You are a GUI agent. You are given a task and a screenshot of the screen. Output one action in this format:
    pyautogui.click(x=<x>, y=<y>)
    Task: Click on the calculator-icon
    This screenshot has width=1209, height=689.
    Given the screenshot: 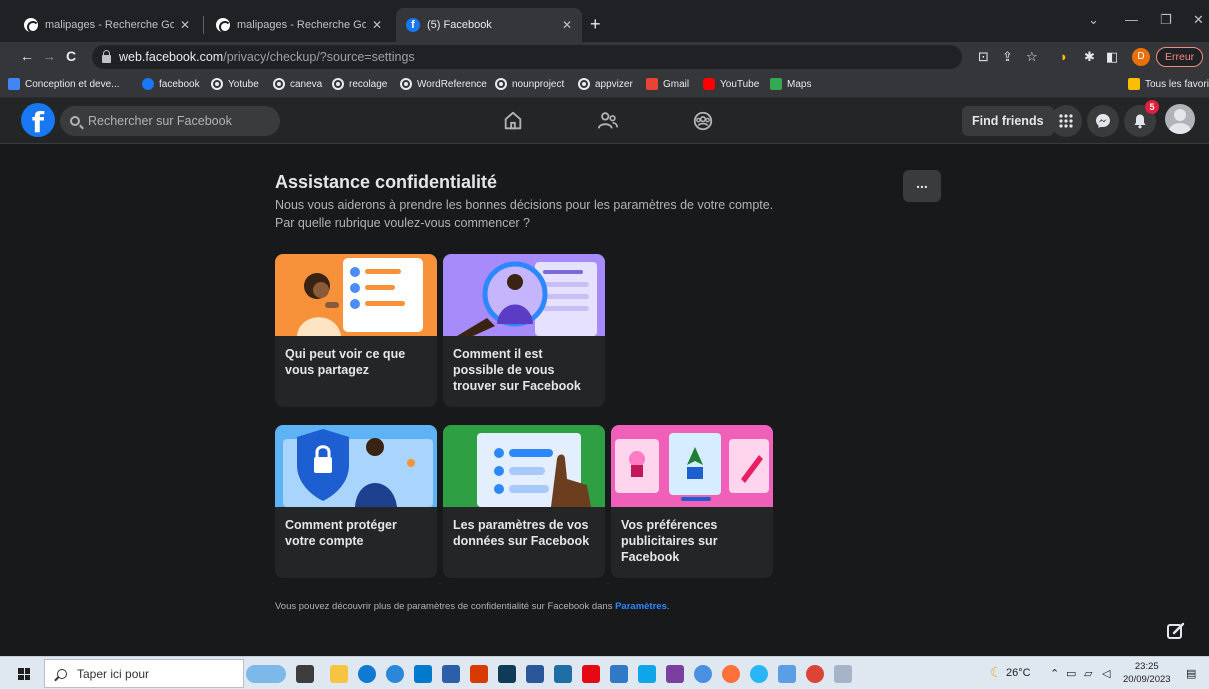 What is the action you would take?
    pyautogui.click(x=647, y=674)
    